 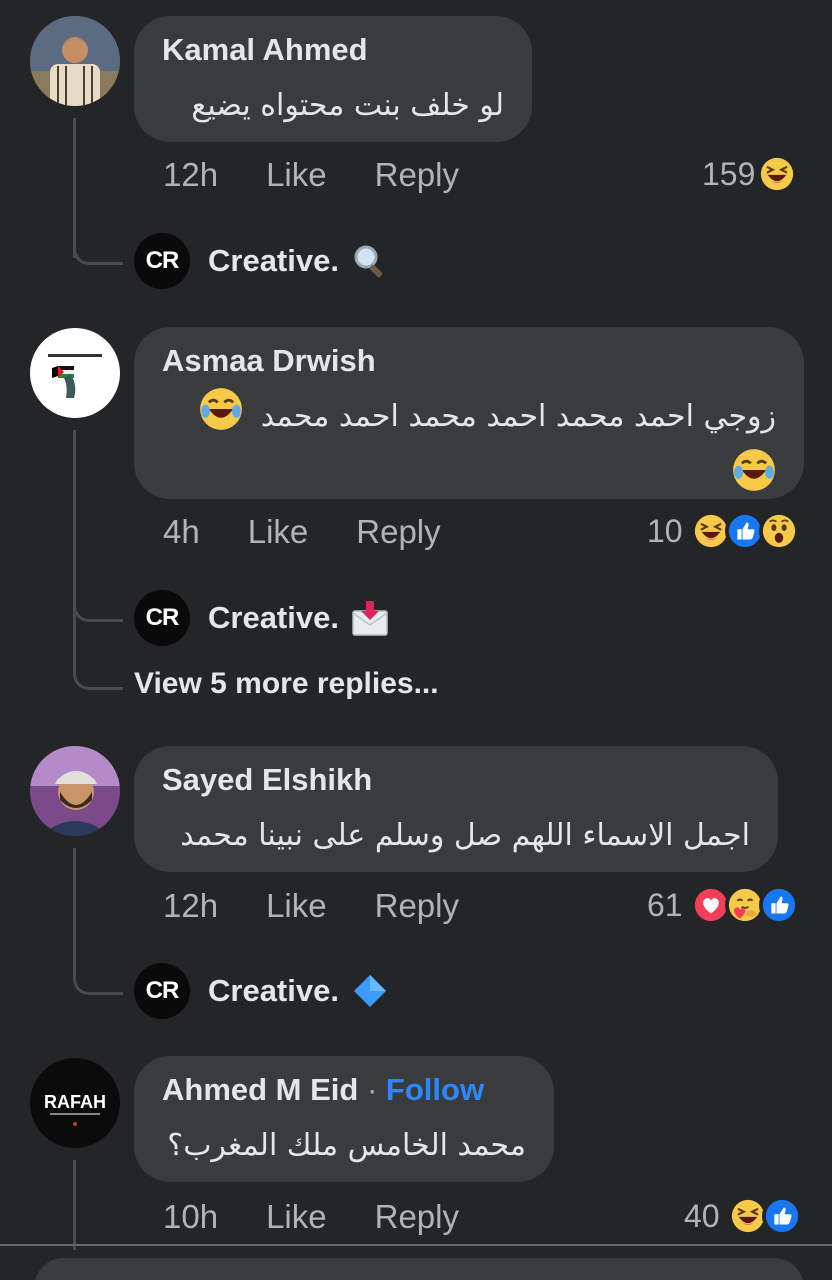 I want to click on comment-actions: 4h Like Reply, so click(x=326, y=532).